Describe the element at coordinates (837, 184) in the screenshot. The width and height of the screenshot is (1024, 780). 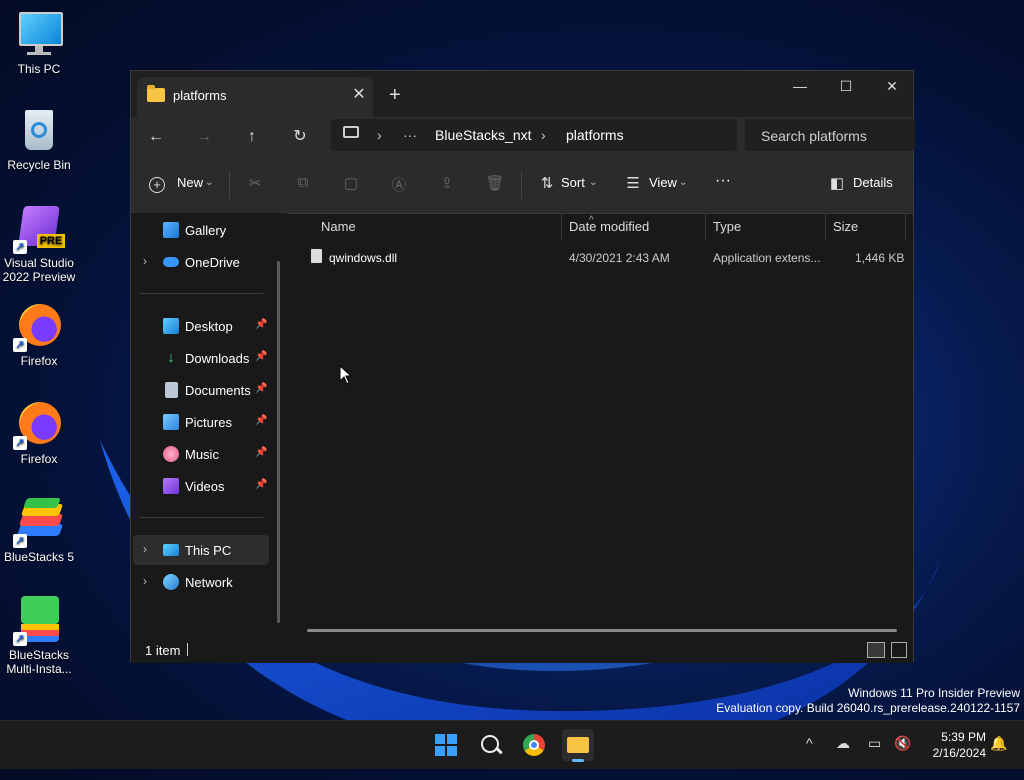
I see `details-pane-icon: ◧` at that location.